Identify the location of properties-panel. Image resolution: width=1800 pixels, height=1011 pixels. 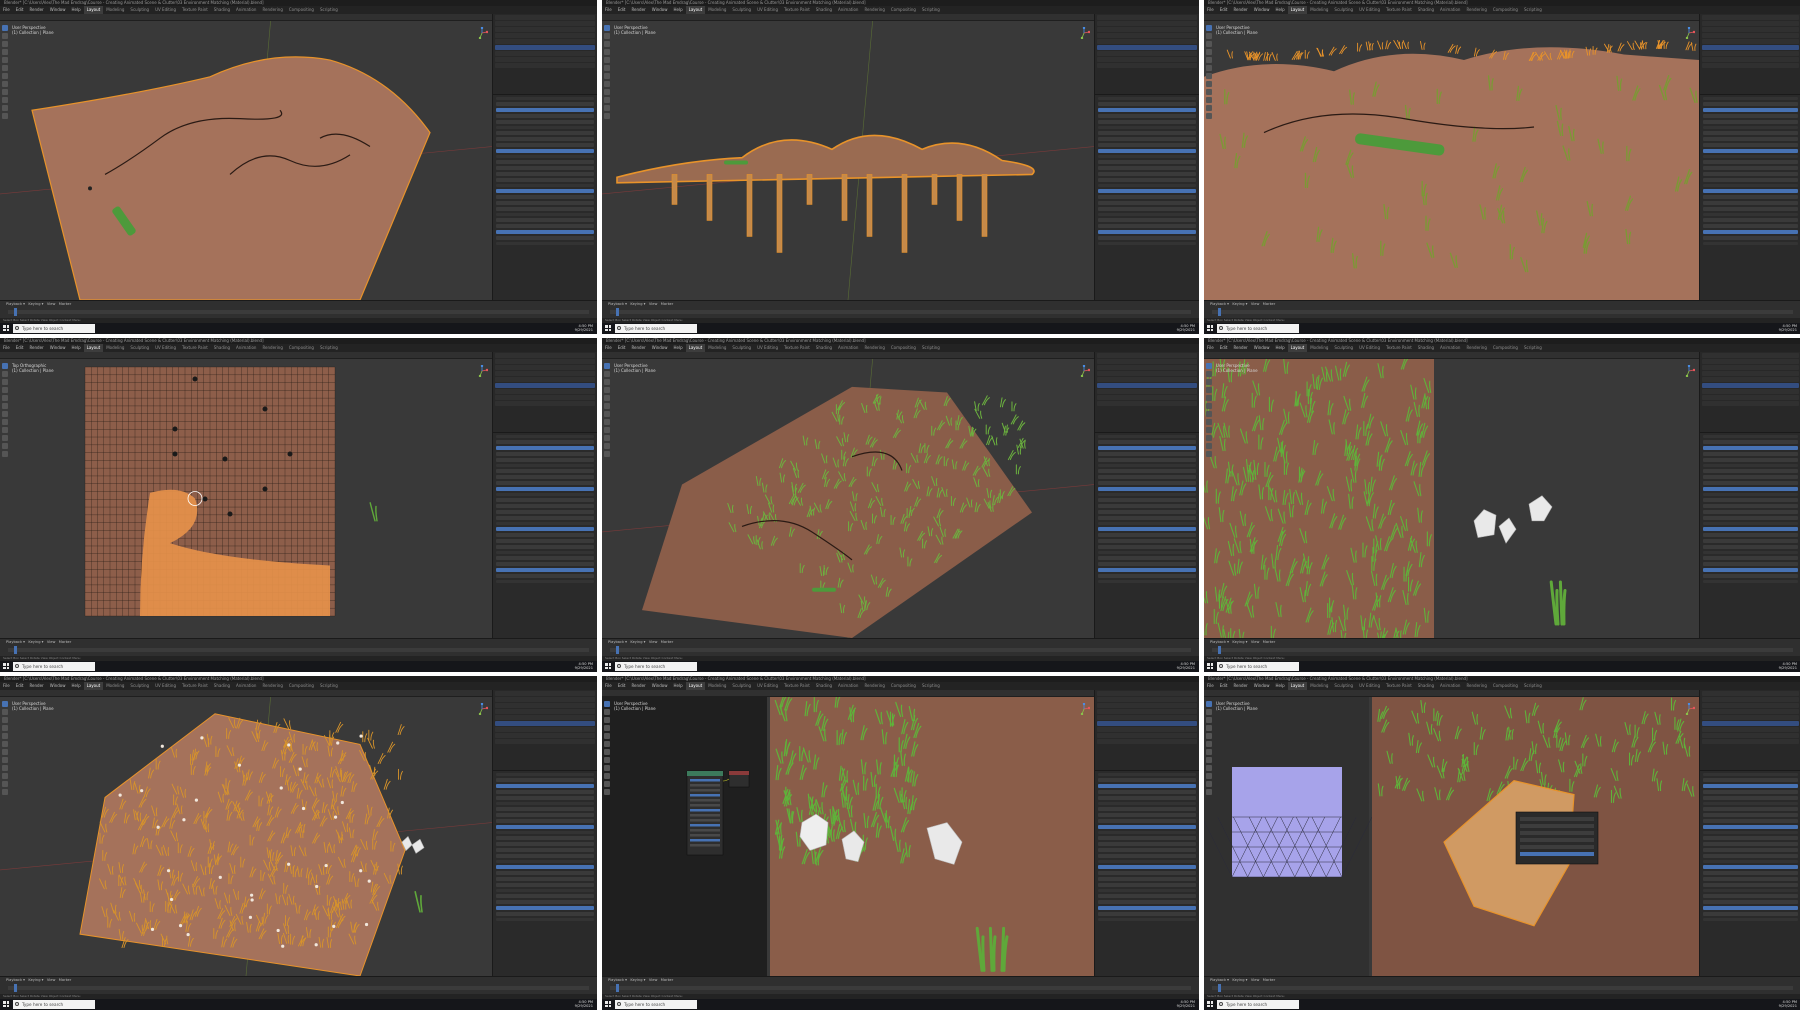
(1749, 873).